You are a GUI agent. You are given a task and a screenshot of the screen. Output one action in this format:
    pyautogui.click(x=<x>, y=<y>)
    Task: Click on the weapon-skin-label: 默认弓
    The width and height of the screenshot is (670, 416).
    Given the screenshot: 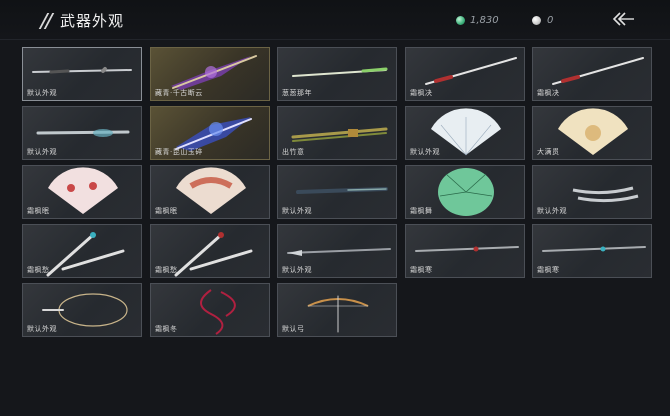 What is the action you would take?
    pyautogui.click(x=293, y=329)
    